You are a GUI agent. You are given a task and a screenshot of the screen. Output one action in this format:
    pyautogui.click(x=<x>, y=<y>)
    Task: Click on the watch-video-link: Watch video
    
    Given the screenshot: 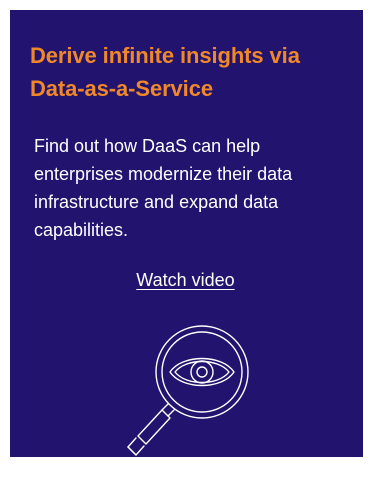 What is the action you would take?
    pyautogui.click(x=185, y=280)
    